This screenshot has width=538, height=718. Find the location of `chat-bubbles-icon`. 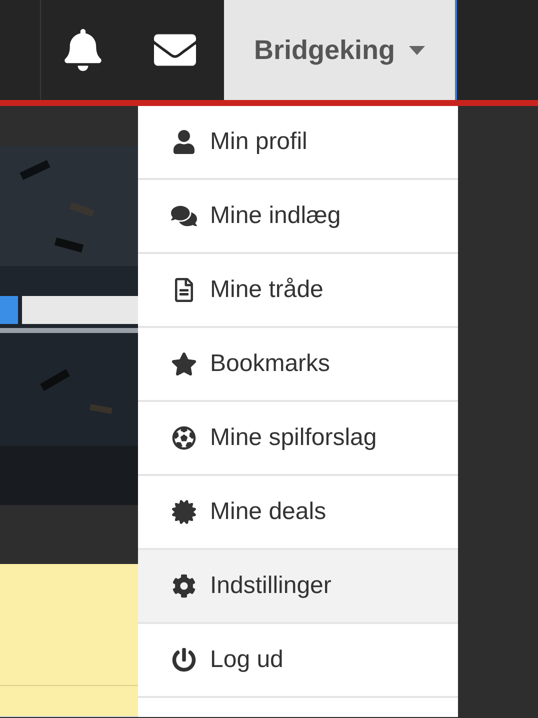

chat-bubbles-icon is located at coordinates (184, 216).